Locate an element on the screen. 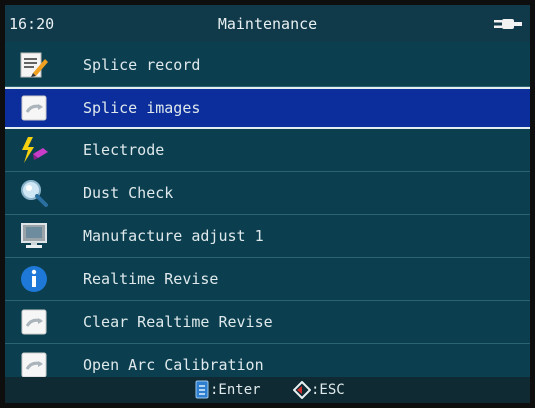 Image resolution: width=535 pixels, height=408 pixels. plug-icon is located at coordinates (508, 24).